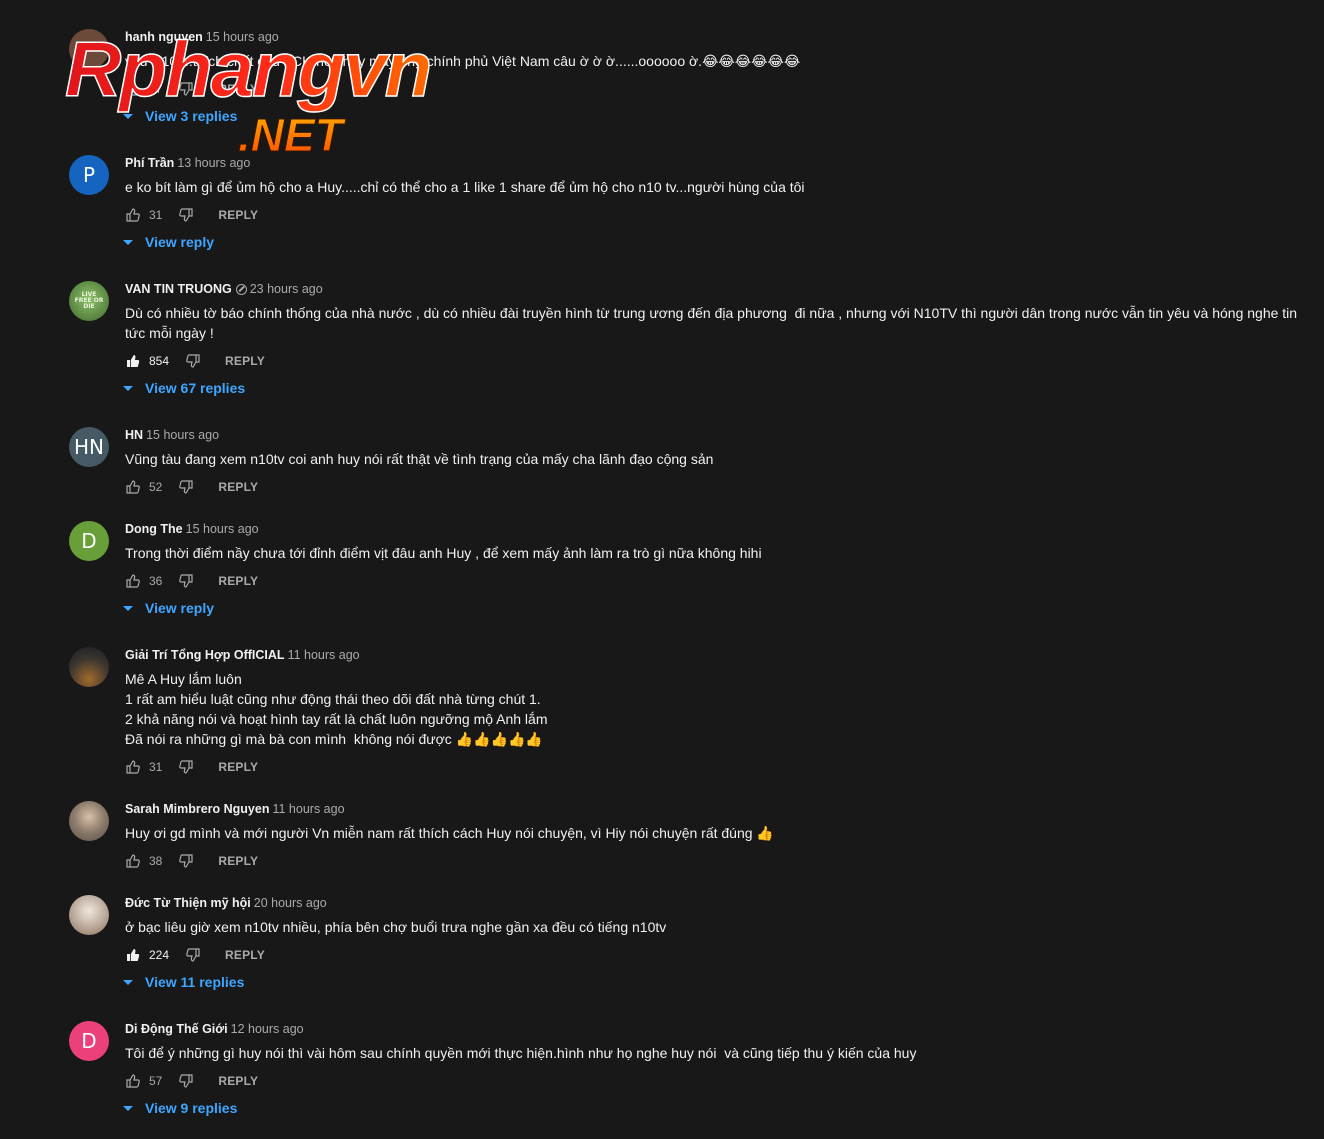  Describe the element at coordinates (156, 581) in the screenshot. I see `like-count: 36` at that location.